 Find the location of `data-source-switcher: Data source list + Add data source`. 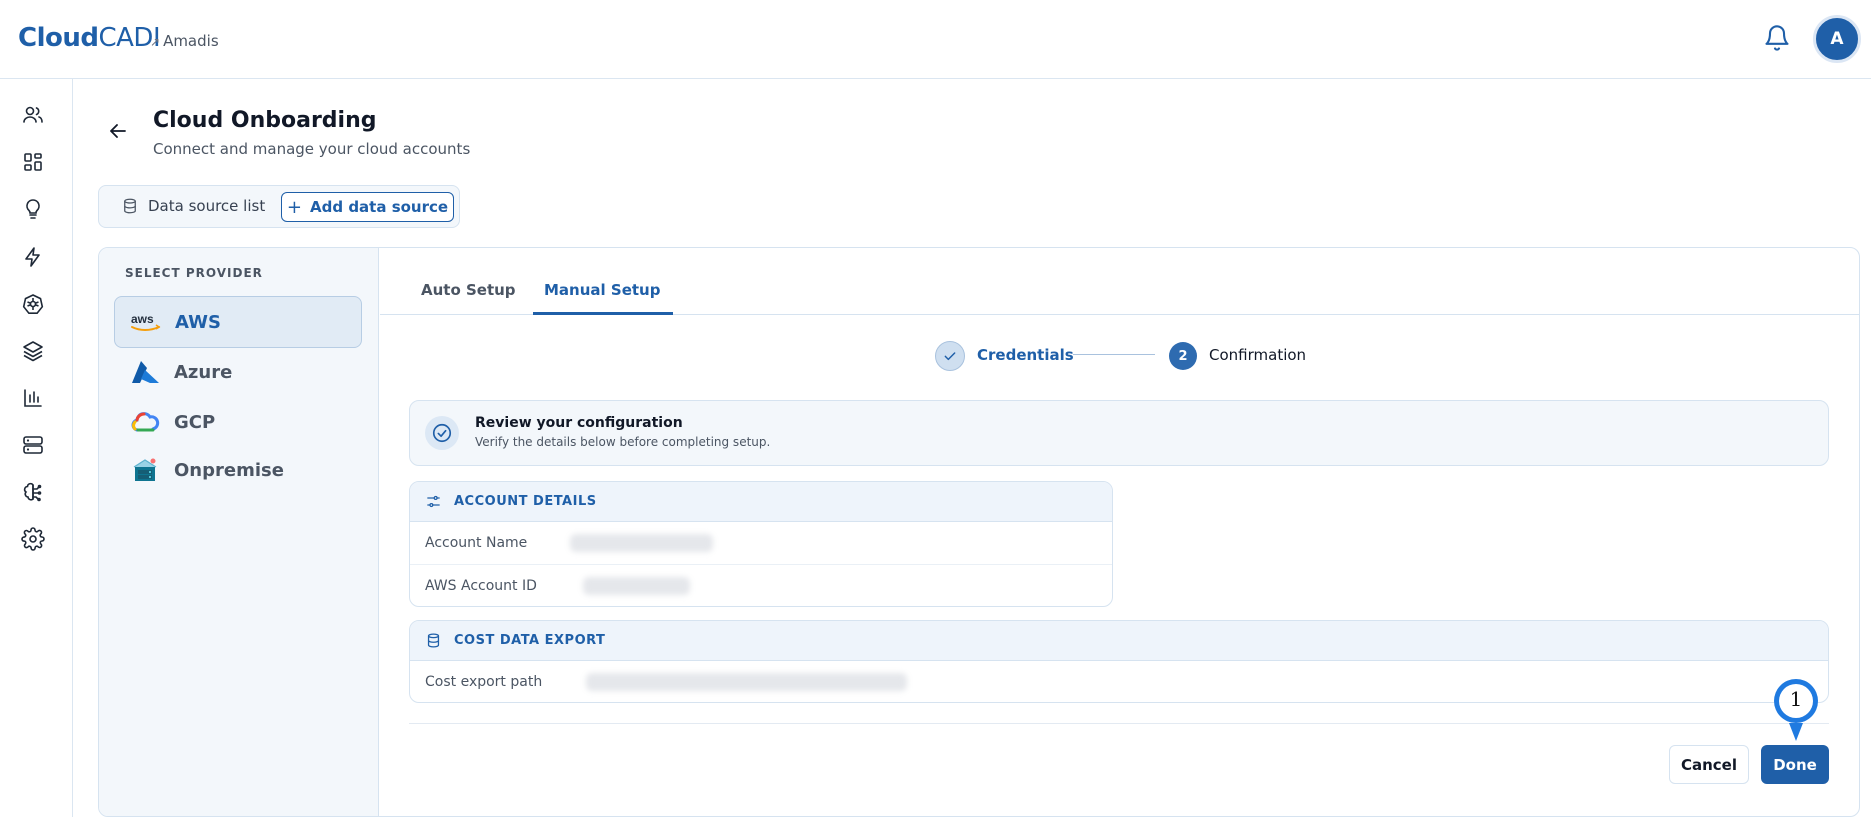

data-source-switcher: Data source list + Add data source is located at coordinates (279, 206).